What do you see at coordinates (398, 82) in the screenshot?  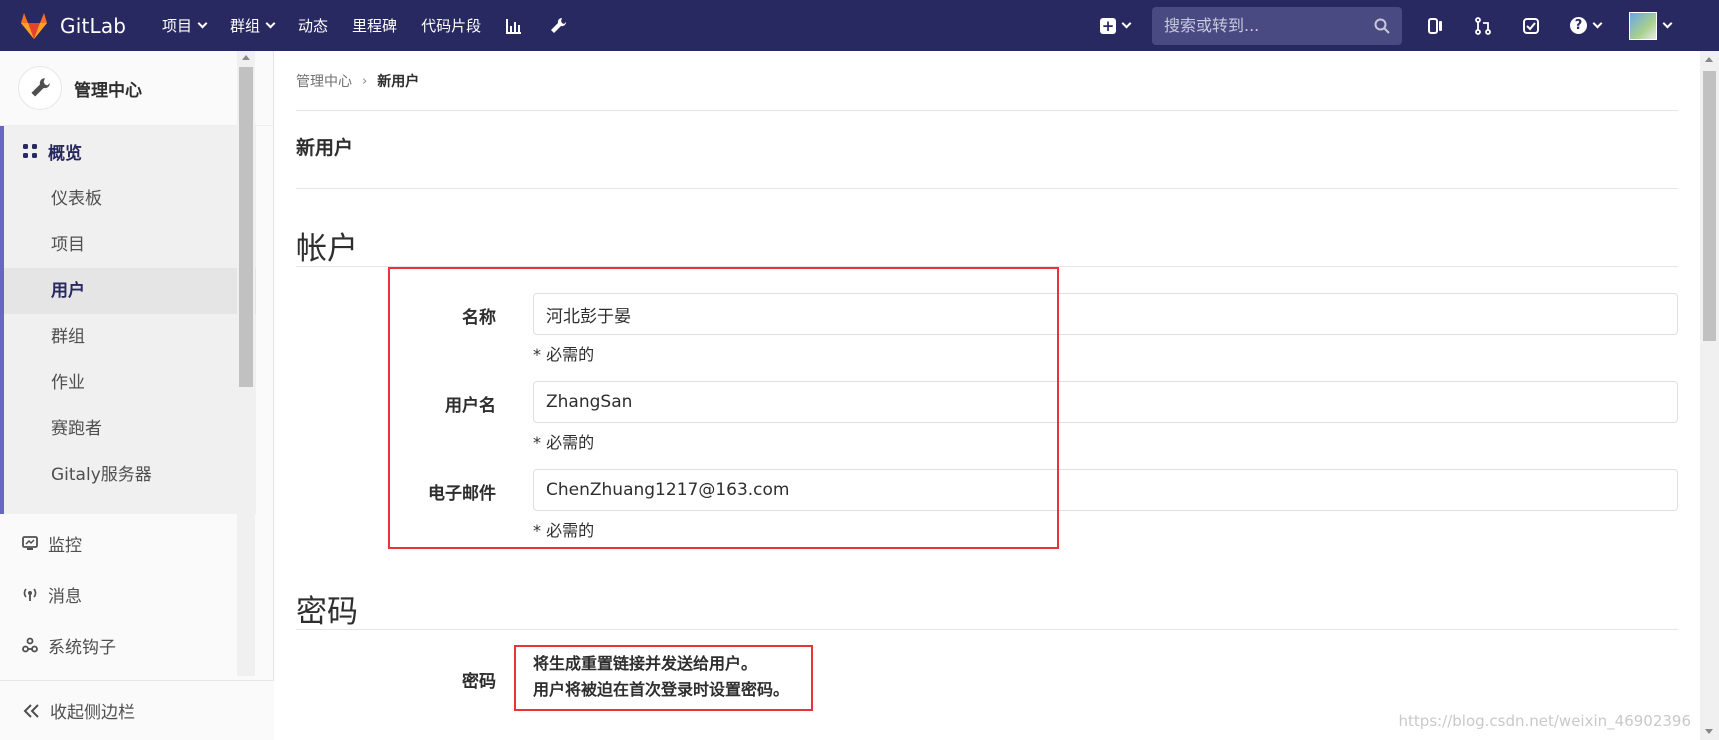 I see `breadcrumb-current: 新用户` at bounding box center [398, 82].